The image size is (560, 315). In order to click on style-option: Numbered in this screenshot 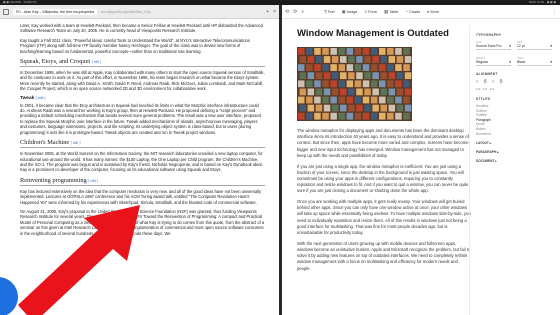, I will do `click(514, 134)`.